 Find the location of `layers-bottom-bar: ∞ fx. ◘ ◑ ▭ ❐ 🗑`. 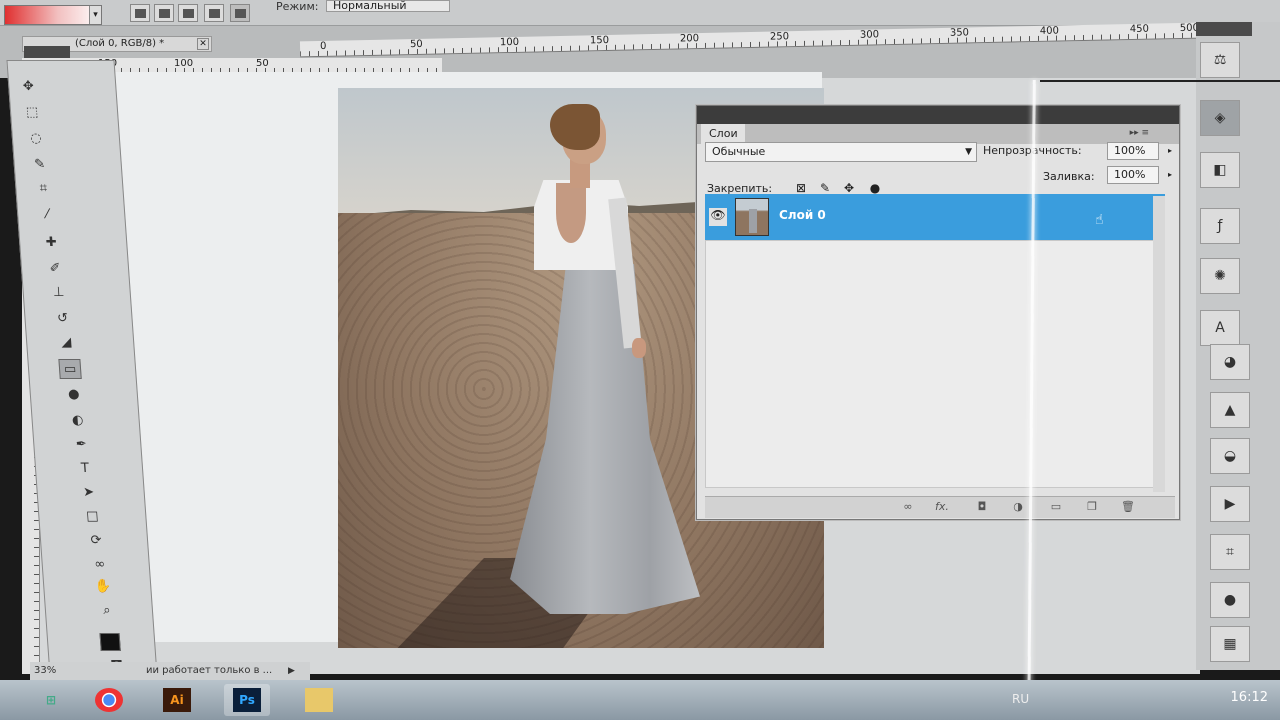

layers-bottom-bar: ∞ fx. ◘ ◑ ▭ ❐ 🗑 is located at coordinates (940, 507).